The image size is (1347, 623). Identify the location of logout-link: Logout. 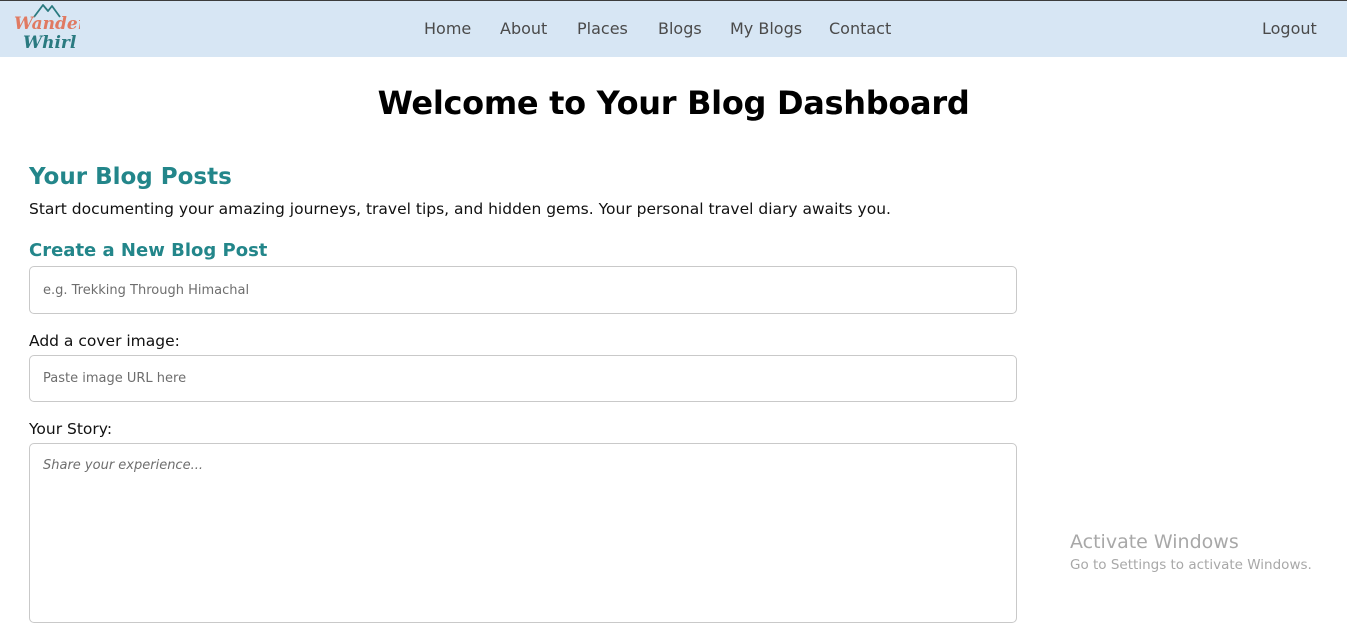
(1289, 28).